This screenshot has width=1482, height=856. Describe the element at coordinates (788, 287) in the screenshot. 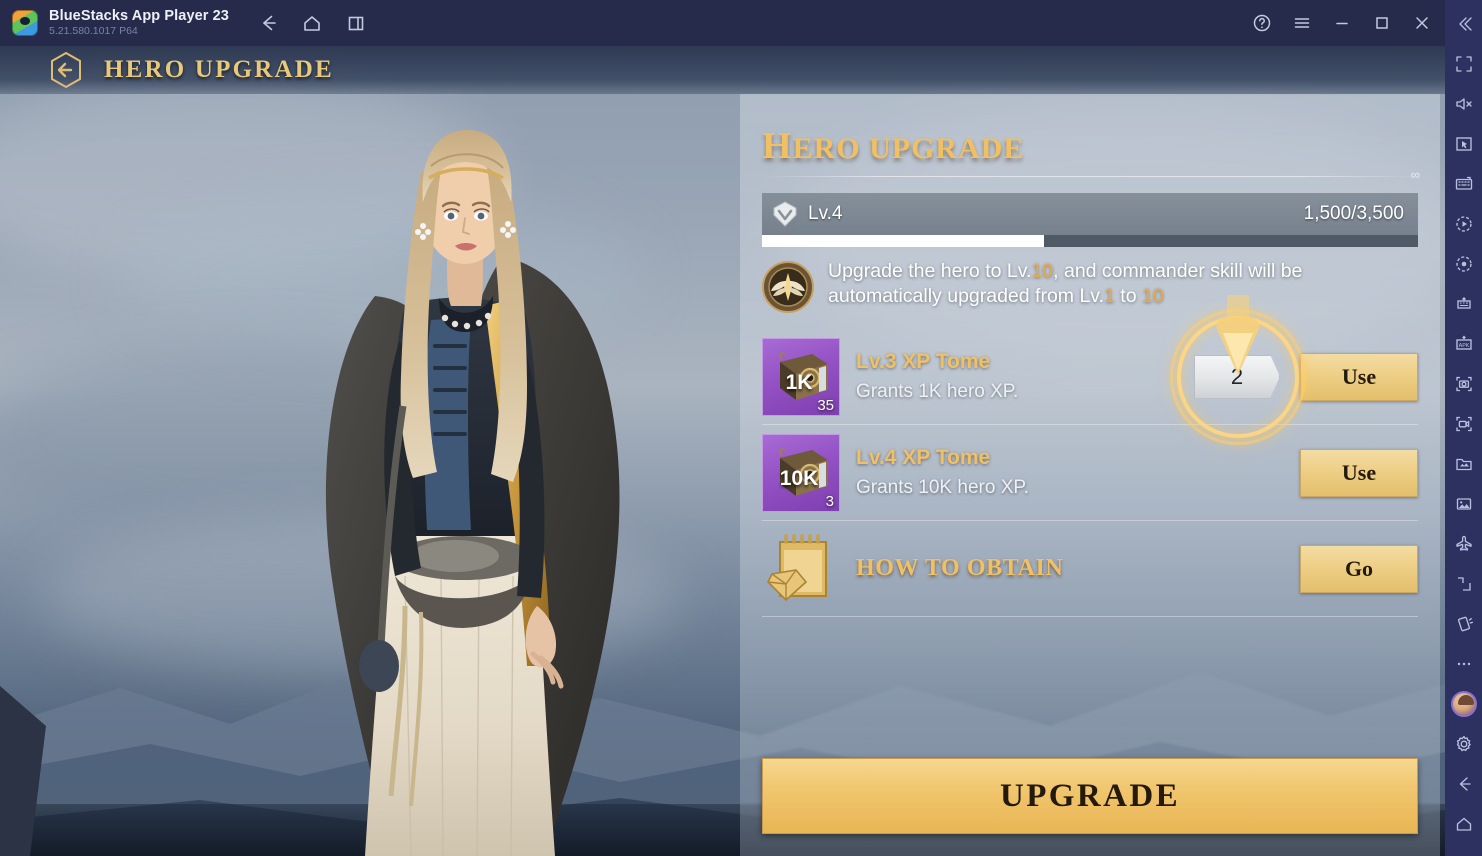

I see `commander-emblem-icon` at that location.